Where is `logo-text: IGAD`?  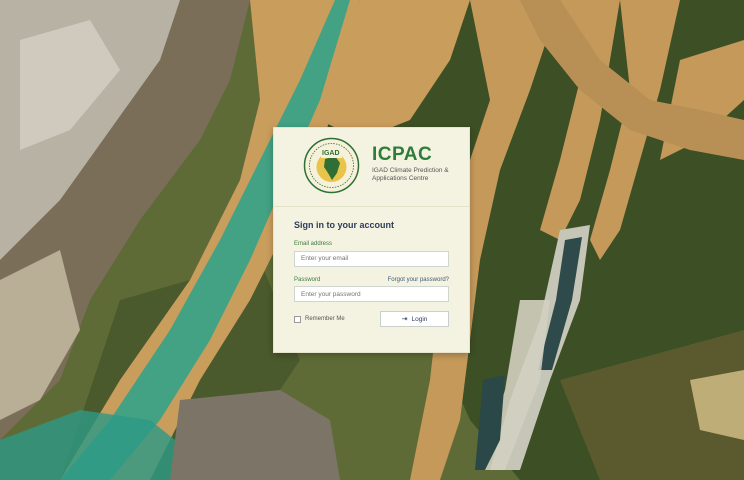
logo-text: IGAD is located at coordinates (331, 153).